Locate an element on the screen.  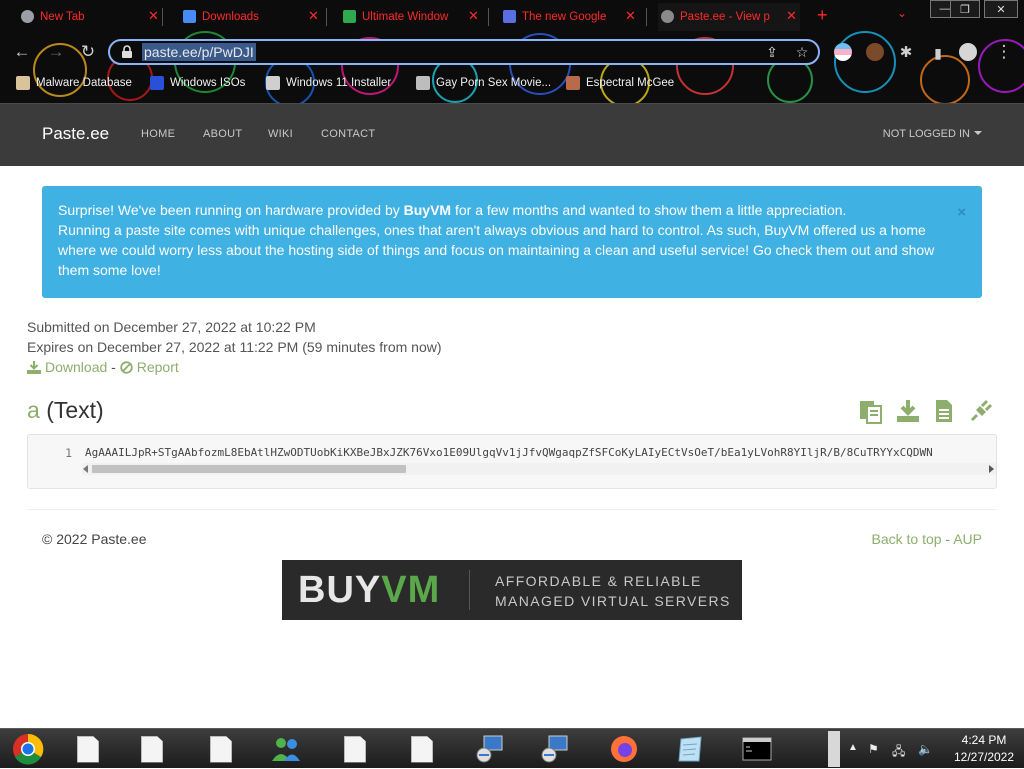
copyright: © 2022 Paste.ee is located at coordinates (94, 539).